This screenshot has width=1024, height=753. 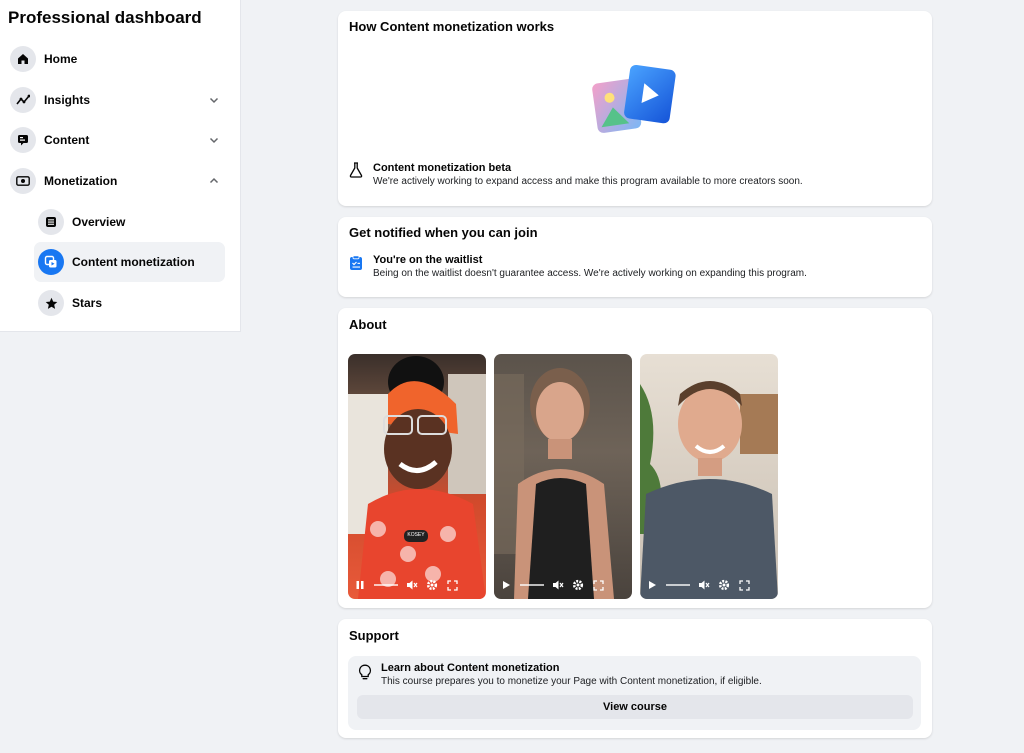 I want to click on sidebar-item-label: Insights, so click(x=67, y=100).